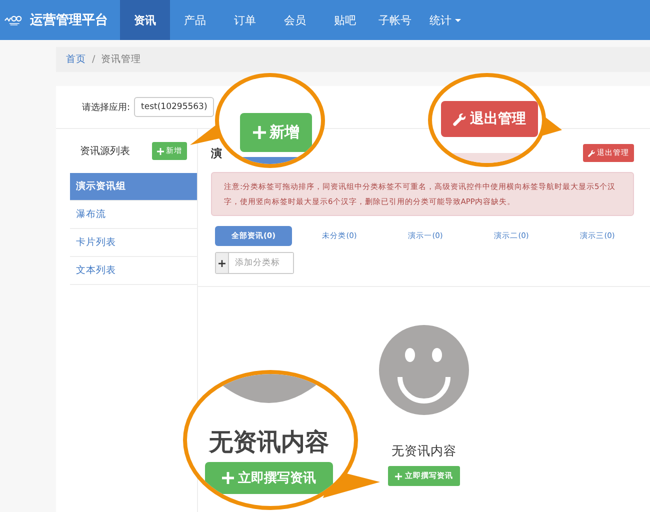 The image size is (650, 512). What do you see at coordinates (295, 20) in the screenshot?
I see `nav-tab: 会员` at bounding box center [295, 20].